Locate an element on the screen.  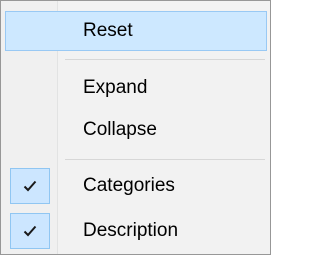
menu-item-label: Expand is located at coordinates (115, 87).